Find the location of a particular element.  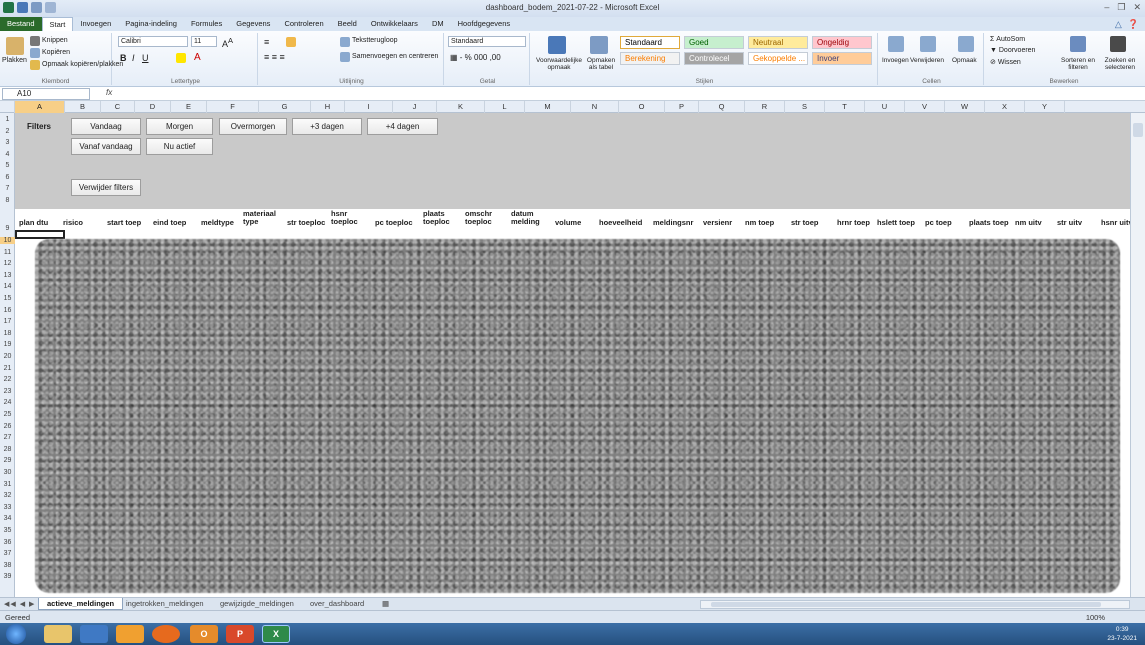

table-header-cell: hslett toep is located at coordinates (901, 223).